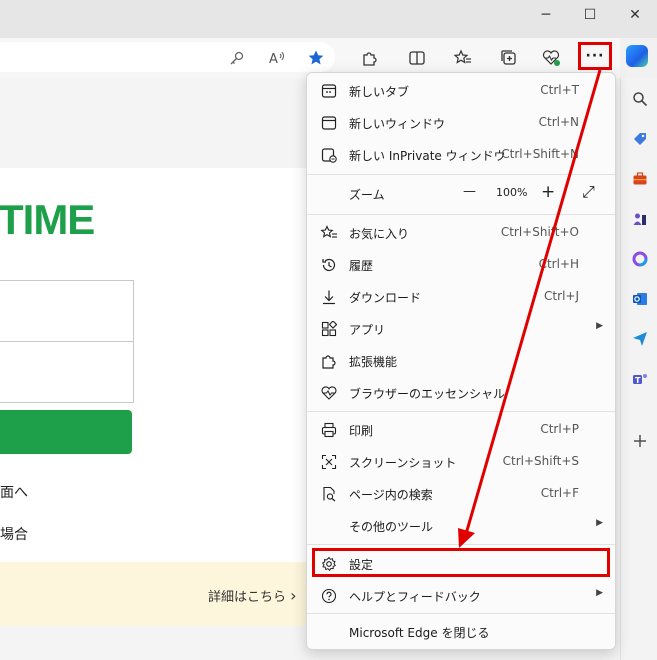 The image size is (657, 660). What do you see at coordinates (247, 597) in the screenshot?
I see `details-link-label: 詳細はこちら` at bounding box center [247, 597].